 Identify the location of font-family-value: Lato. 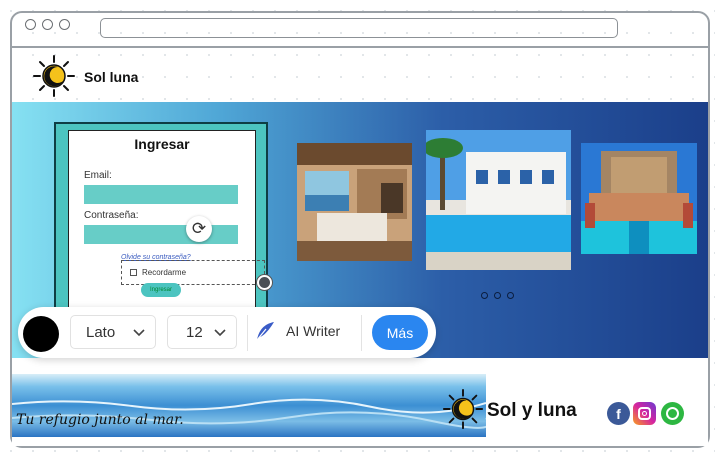
(101, 332).